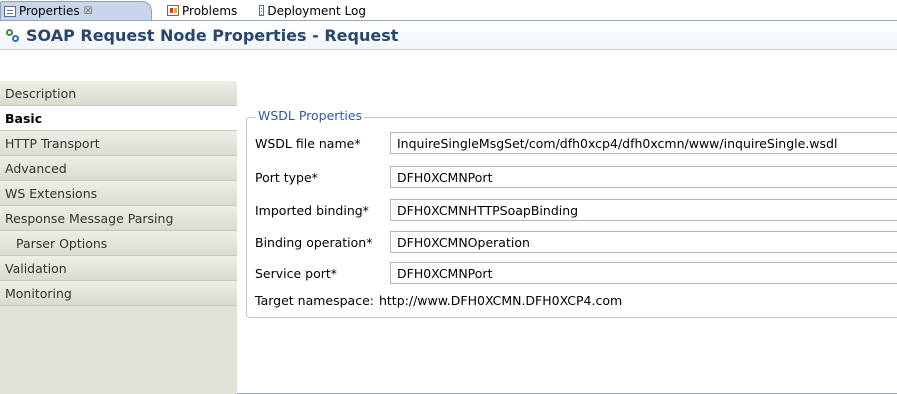 This screenshot has width=897, height=394. Describe the element at coordinates (10, 11) in the screenshot. I see `properties-icon` at that location.